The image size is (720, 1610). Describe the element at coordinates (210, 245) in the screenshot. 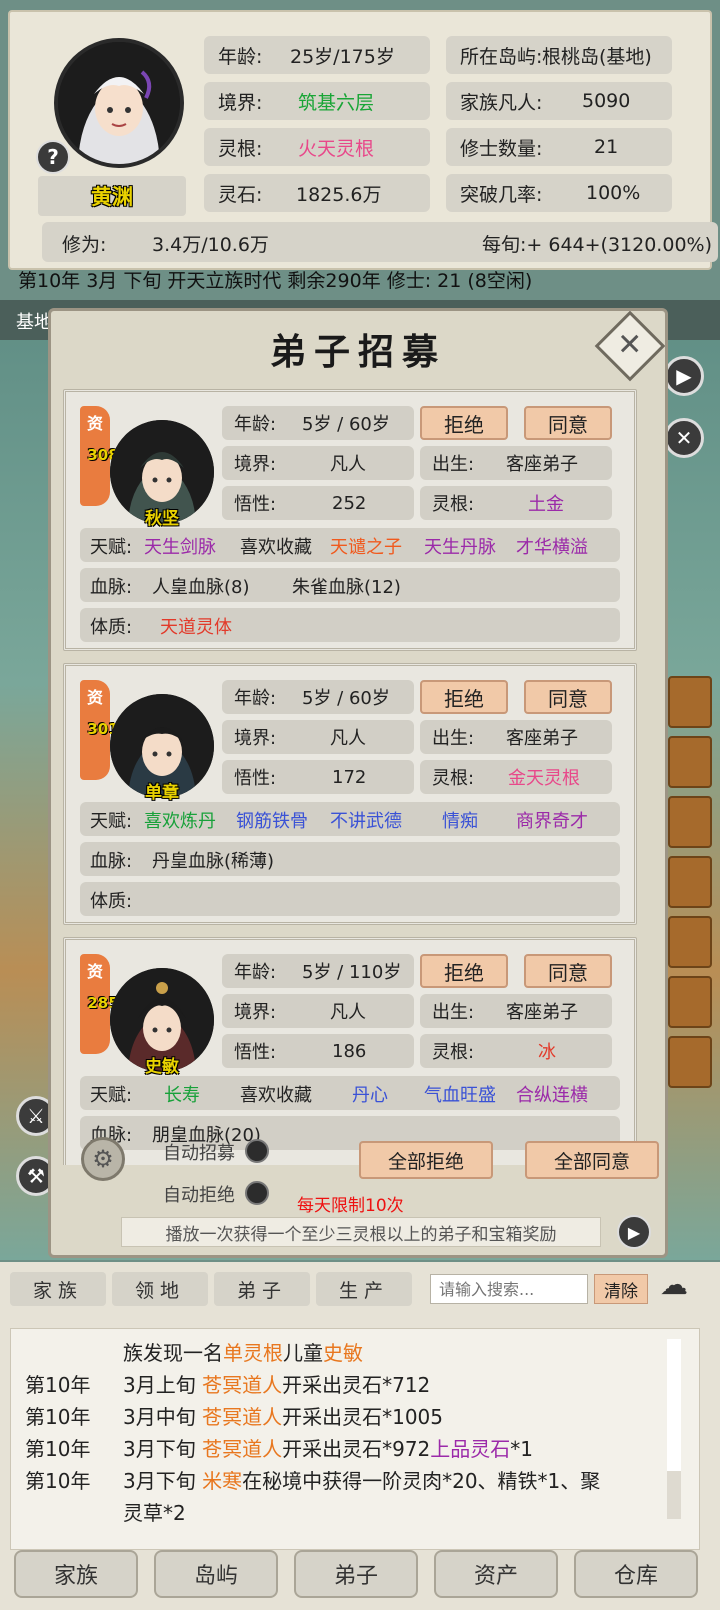

I see `cultivation-value: 3.4万/10.6万` at that location.